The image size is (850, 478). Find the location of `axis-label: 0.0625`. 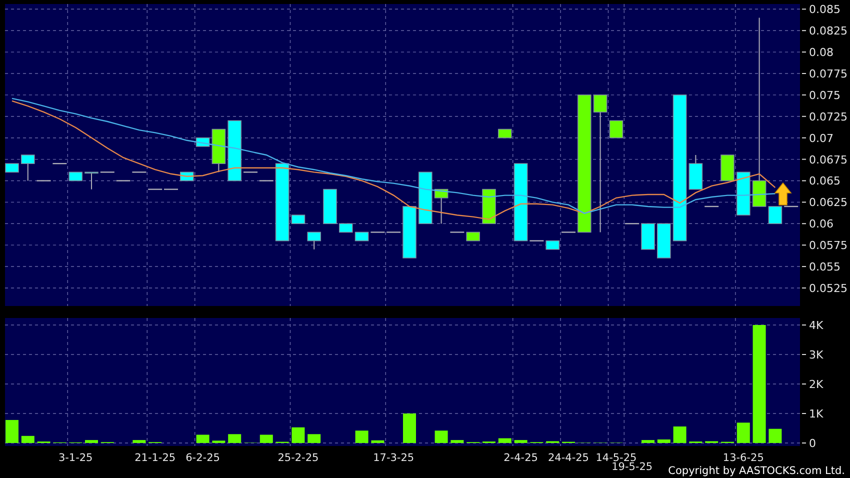

axis-label: 0.0625 is located at coordinates (828, 203).